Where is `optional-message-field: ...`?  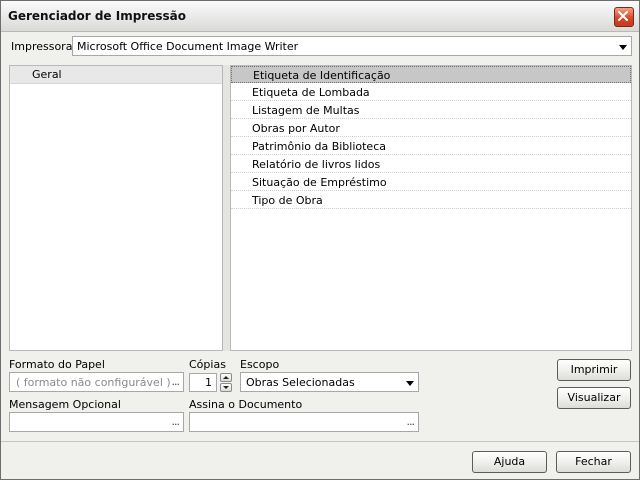 optional-message-field: ... is located at coordinates (96, 422).